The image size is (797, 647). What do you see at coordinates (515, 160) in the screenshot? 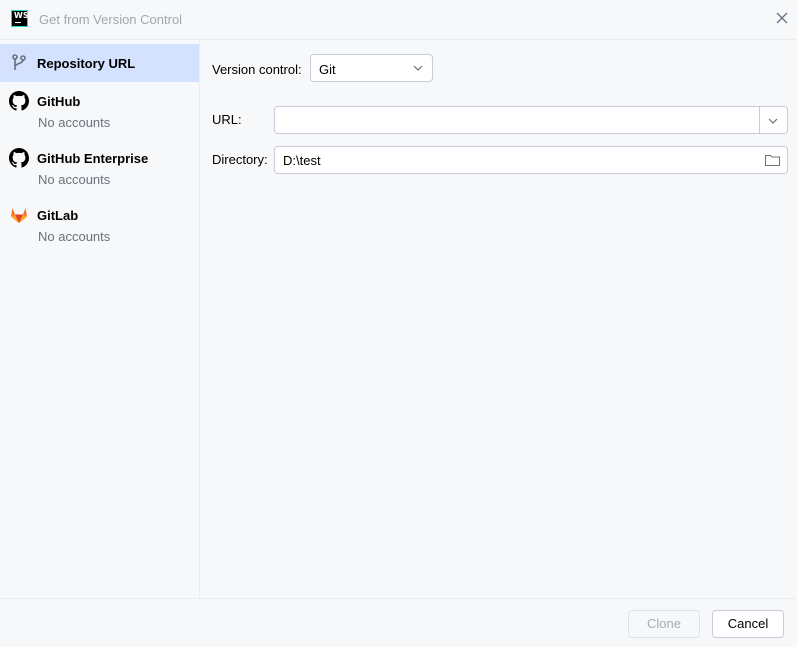
I see `directory-input` at bounding box center [515, 160].